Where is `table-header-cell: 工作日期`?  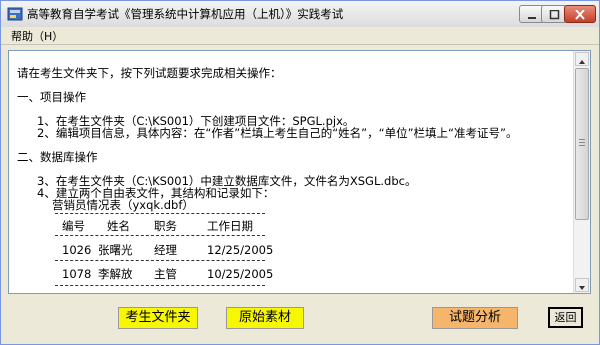
table-header-cell: 工作日期 is located at coordinates (230, 226).